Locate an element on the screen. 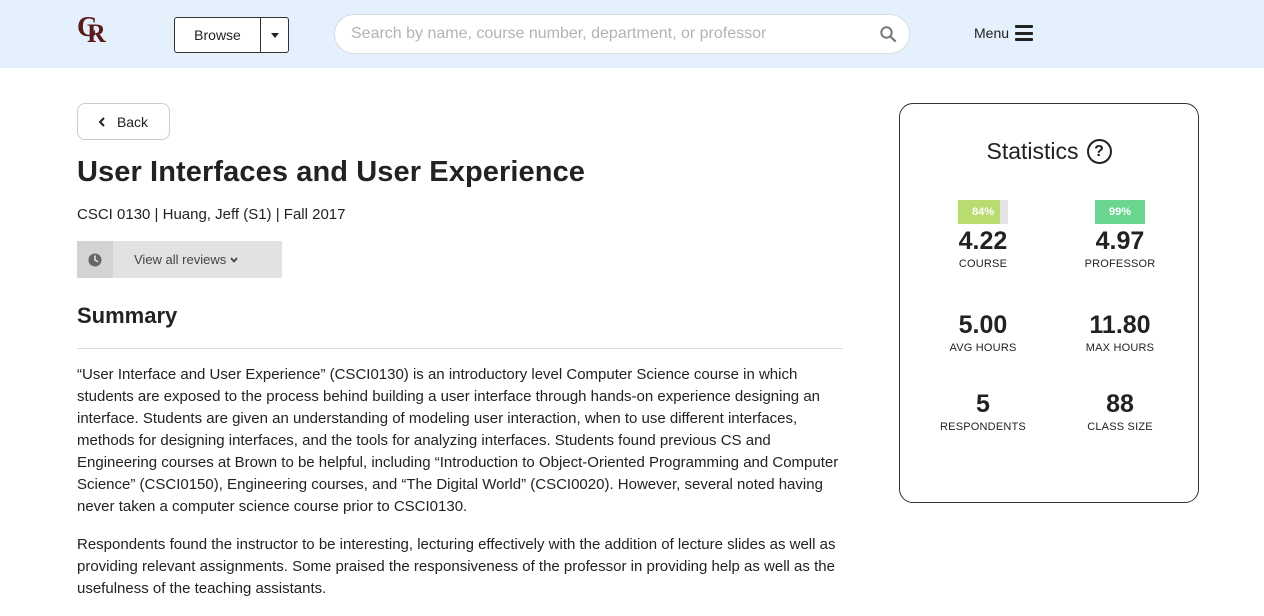 This screenshot has height=616, width=1264. max-hours-value: 11.80 is located at coordinates (1120, 325).